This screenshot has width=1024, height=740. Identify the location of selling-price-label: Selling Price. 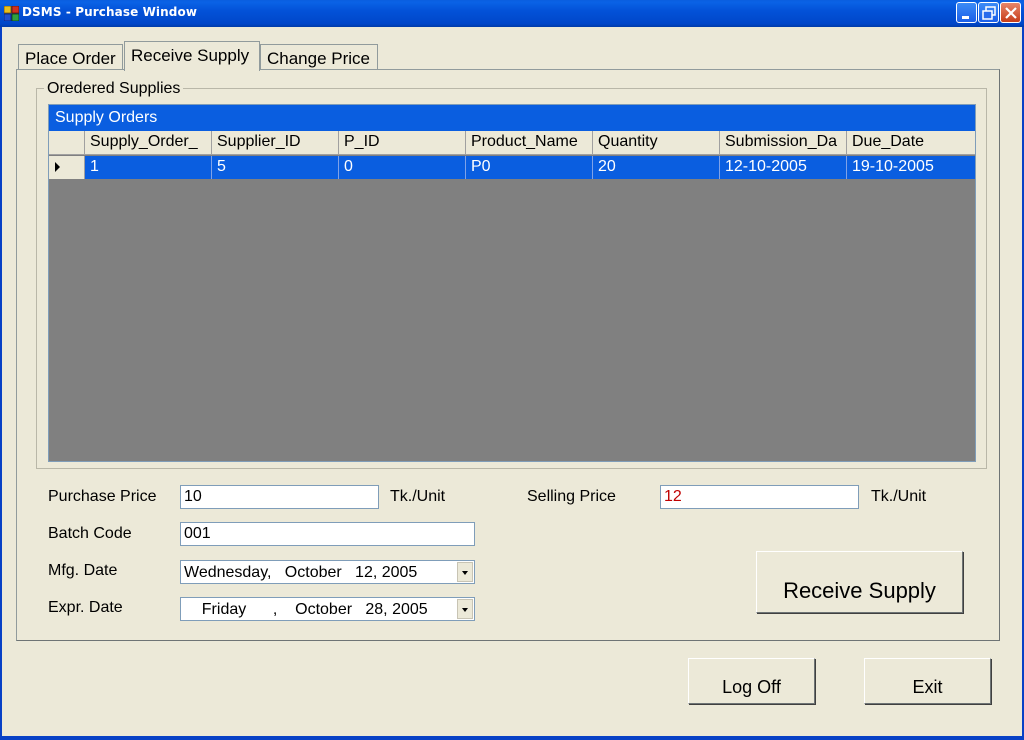
(571, 496).